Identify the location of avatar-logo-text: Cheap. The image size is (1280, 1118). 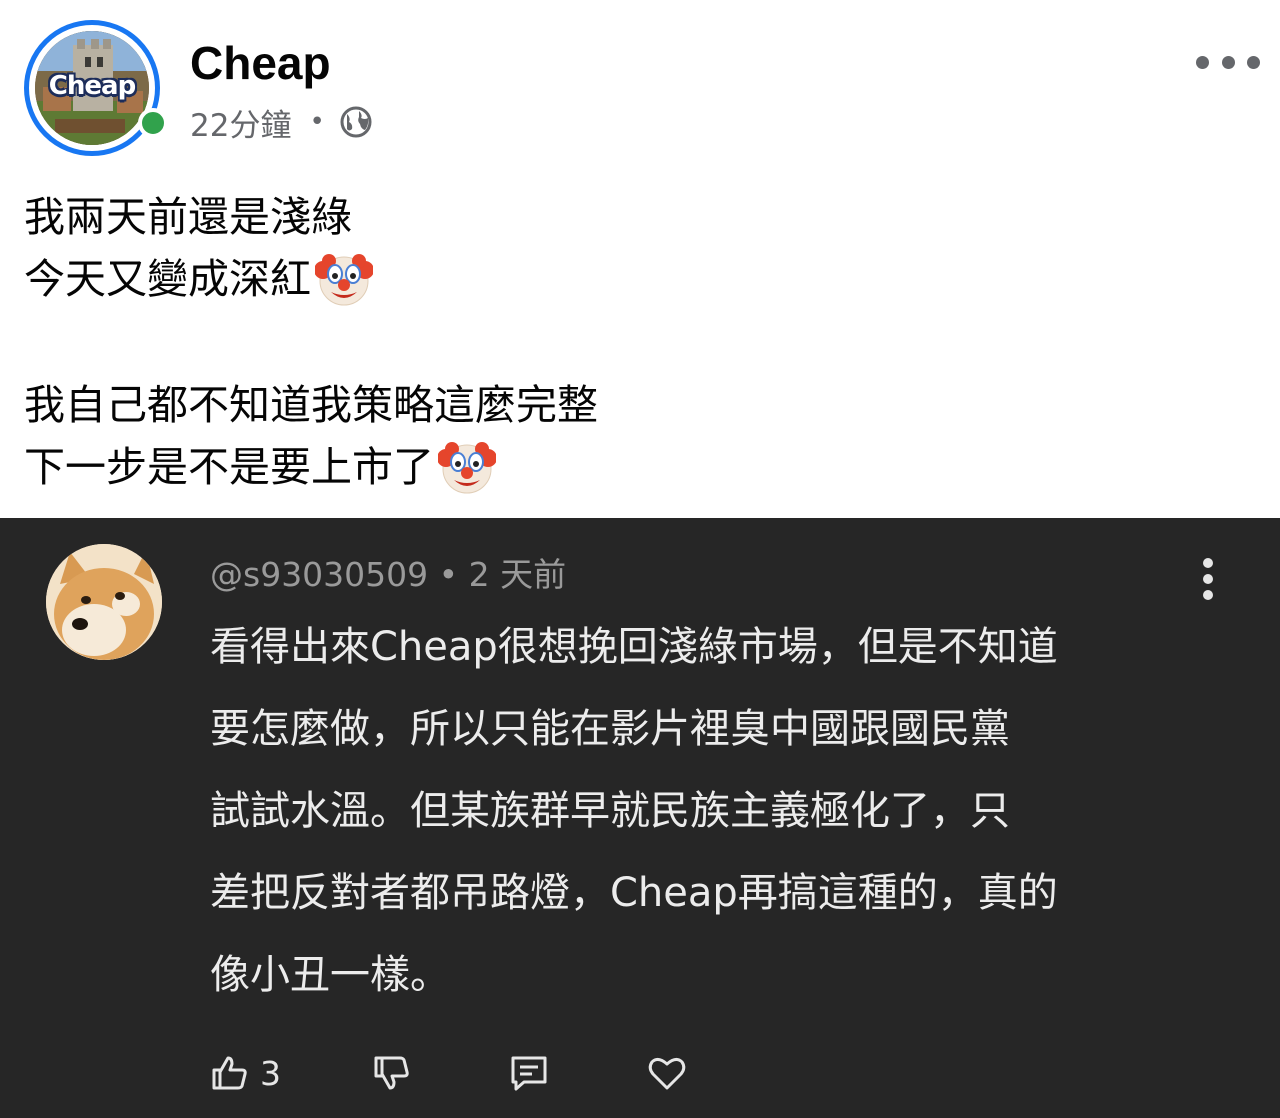
(92, 86).